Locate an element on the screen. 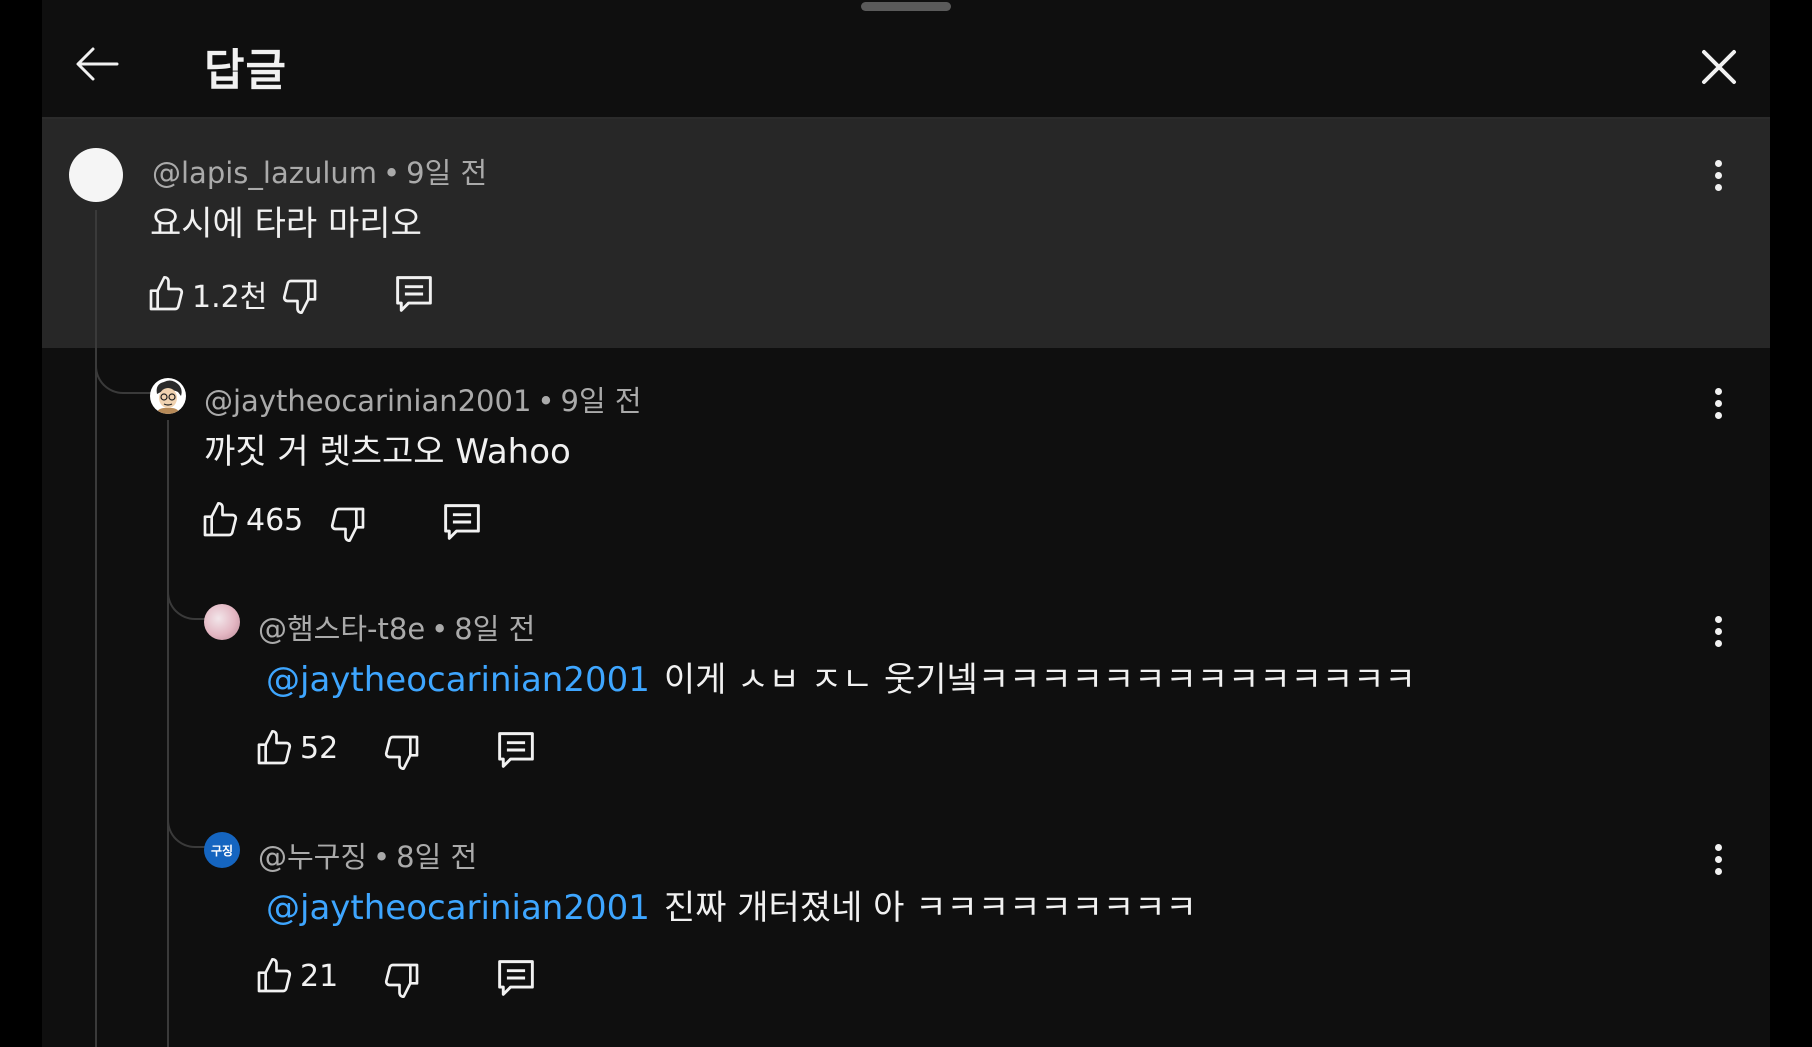  comment-meta: @jaytheocarinian2001 • 9일 전 is located at coordinates (423, 401).